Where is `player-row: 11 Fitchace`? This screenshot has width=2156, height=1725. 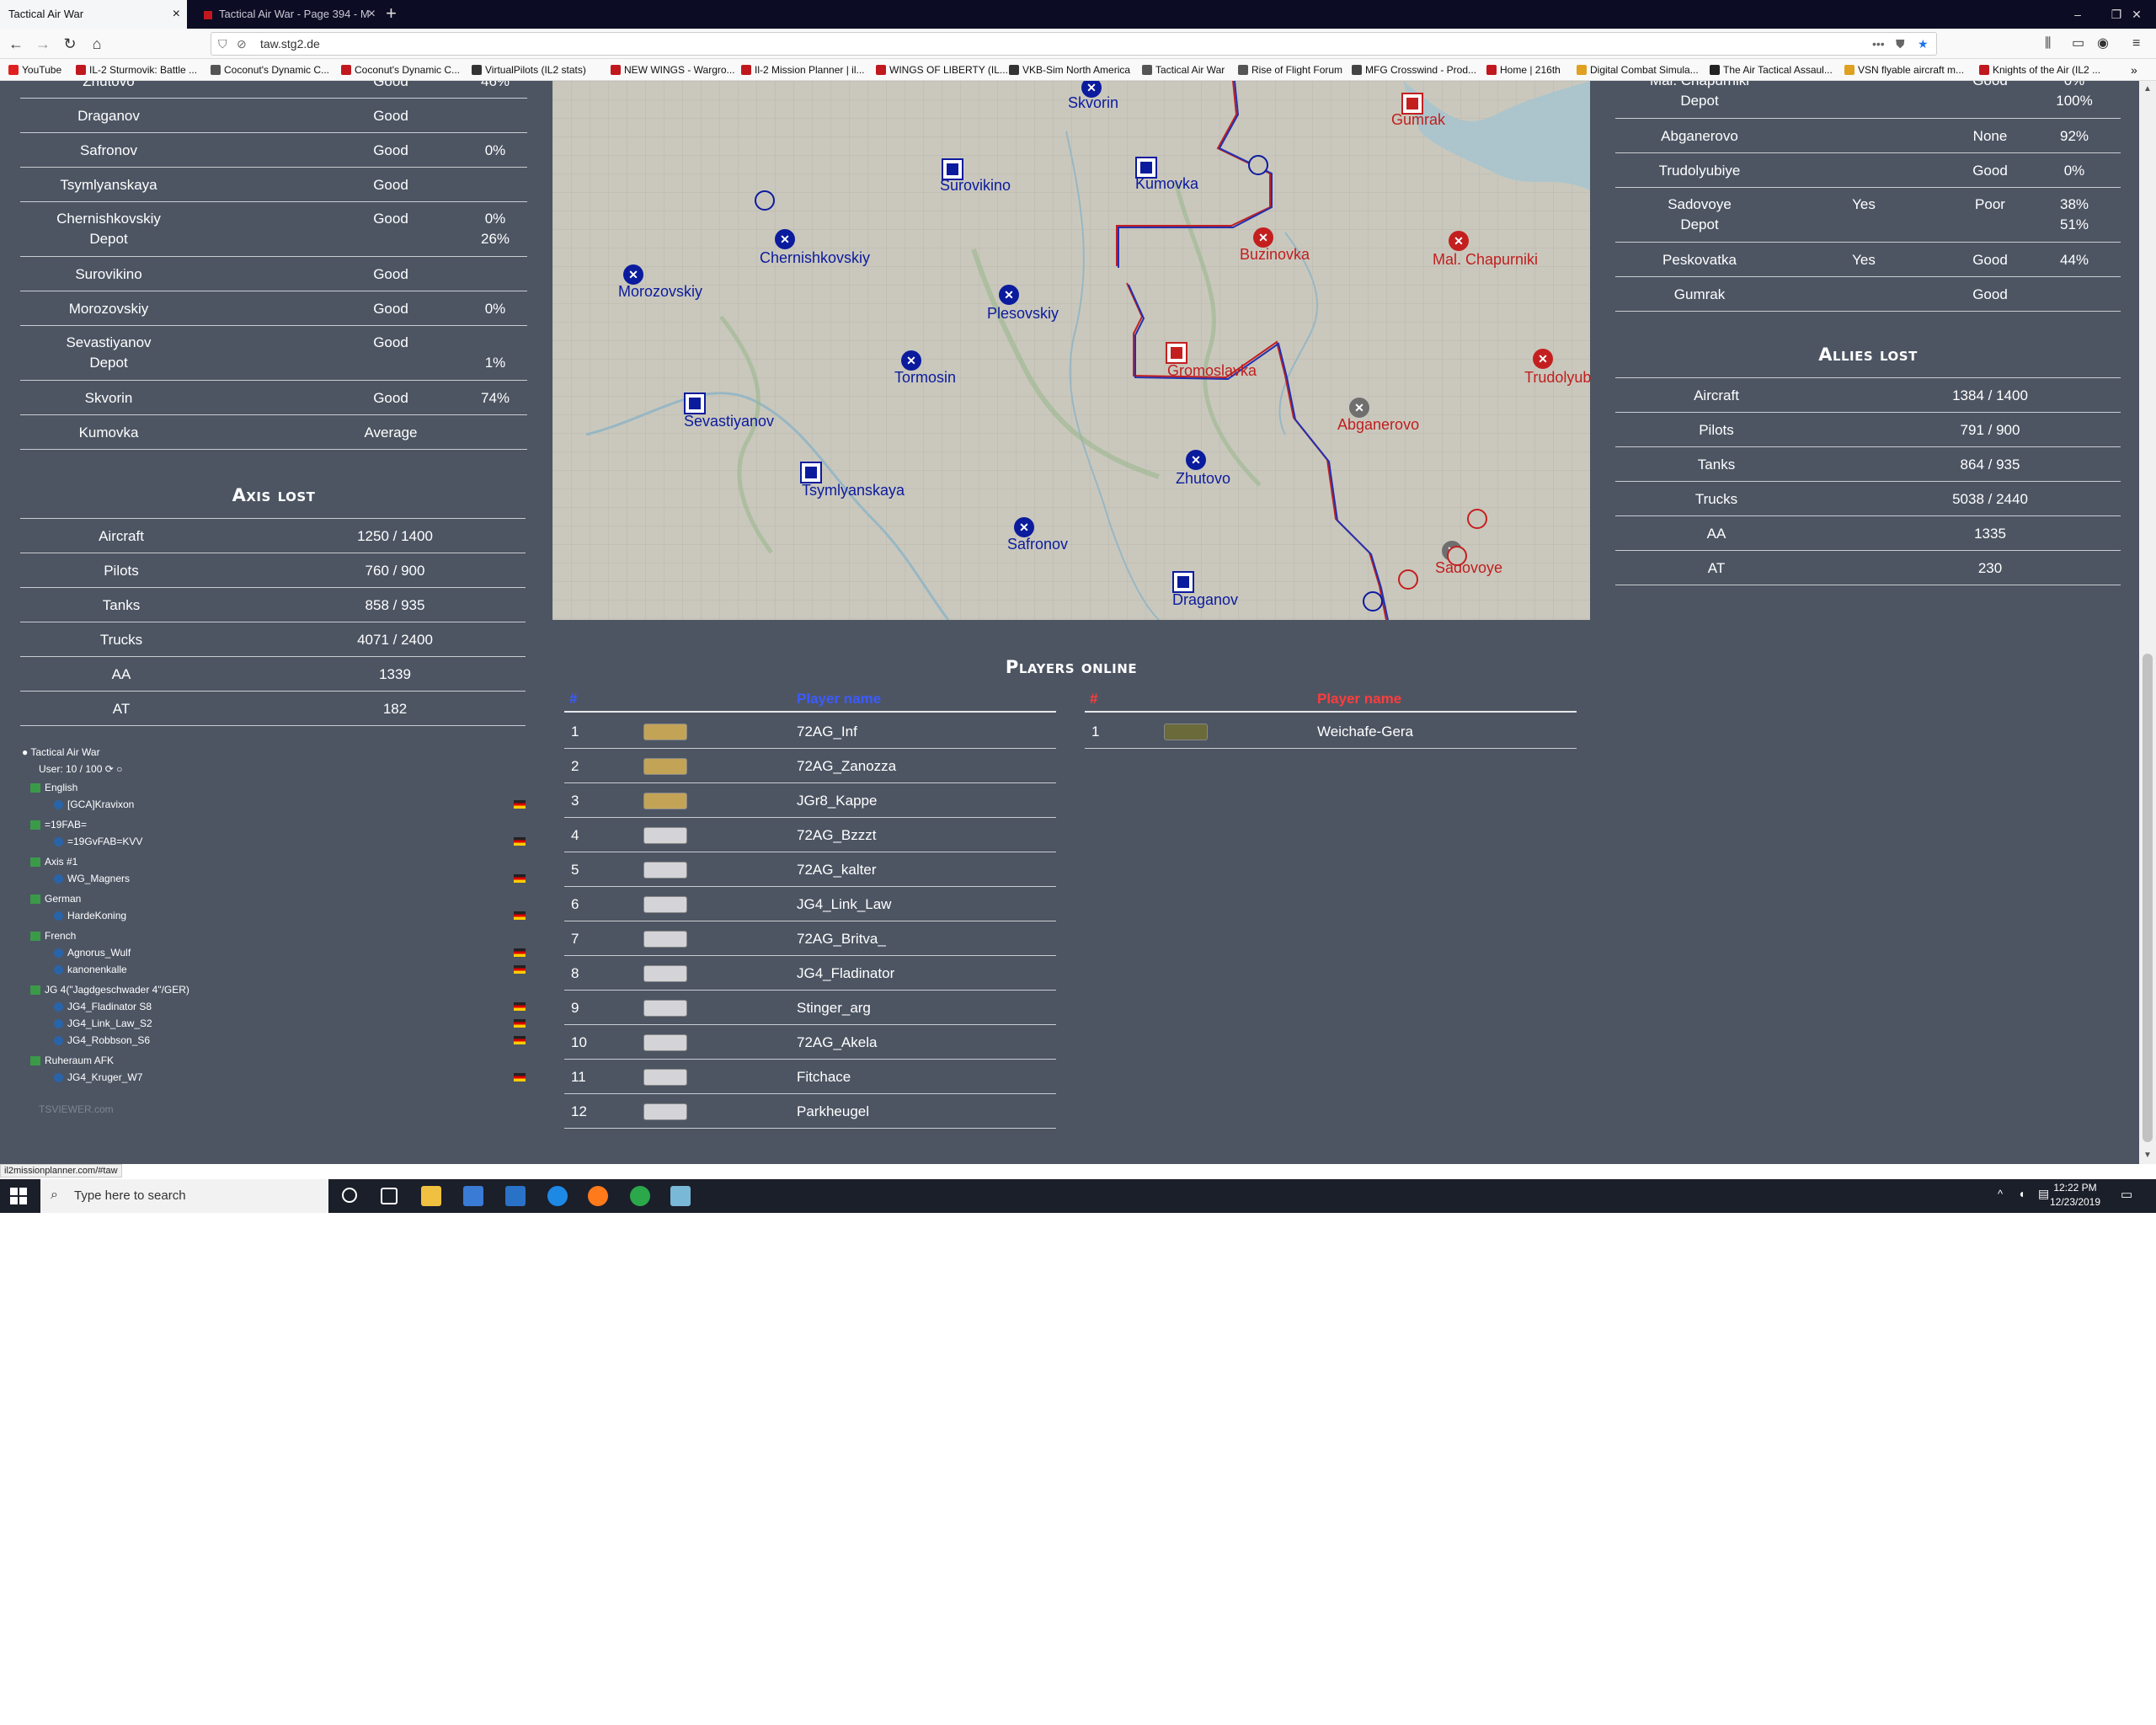
player-row: 11 Fitchace is located at coordinates (810, 1077).